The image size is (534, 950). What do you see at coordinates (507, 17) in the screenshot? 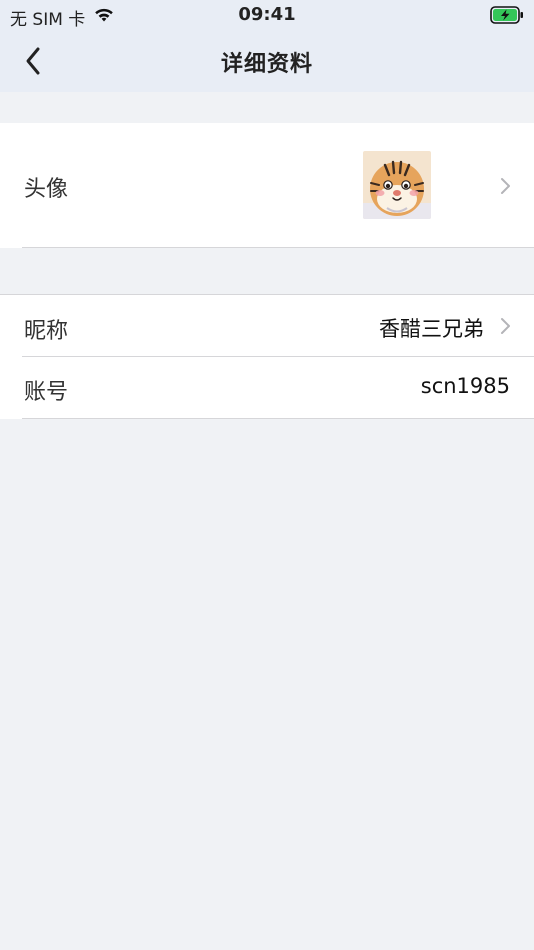
I see `battery-charging-icon` at bounding box center [507, 17].